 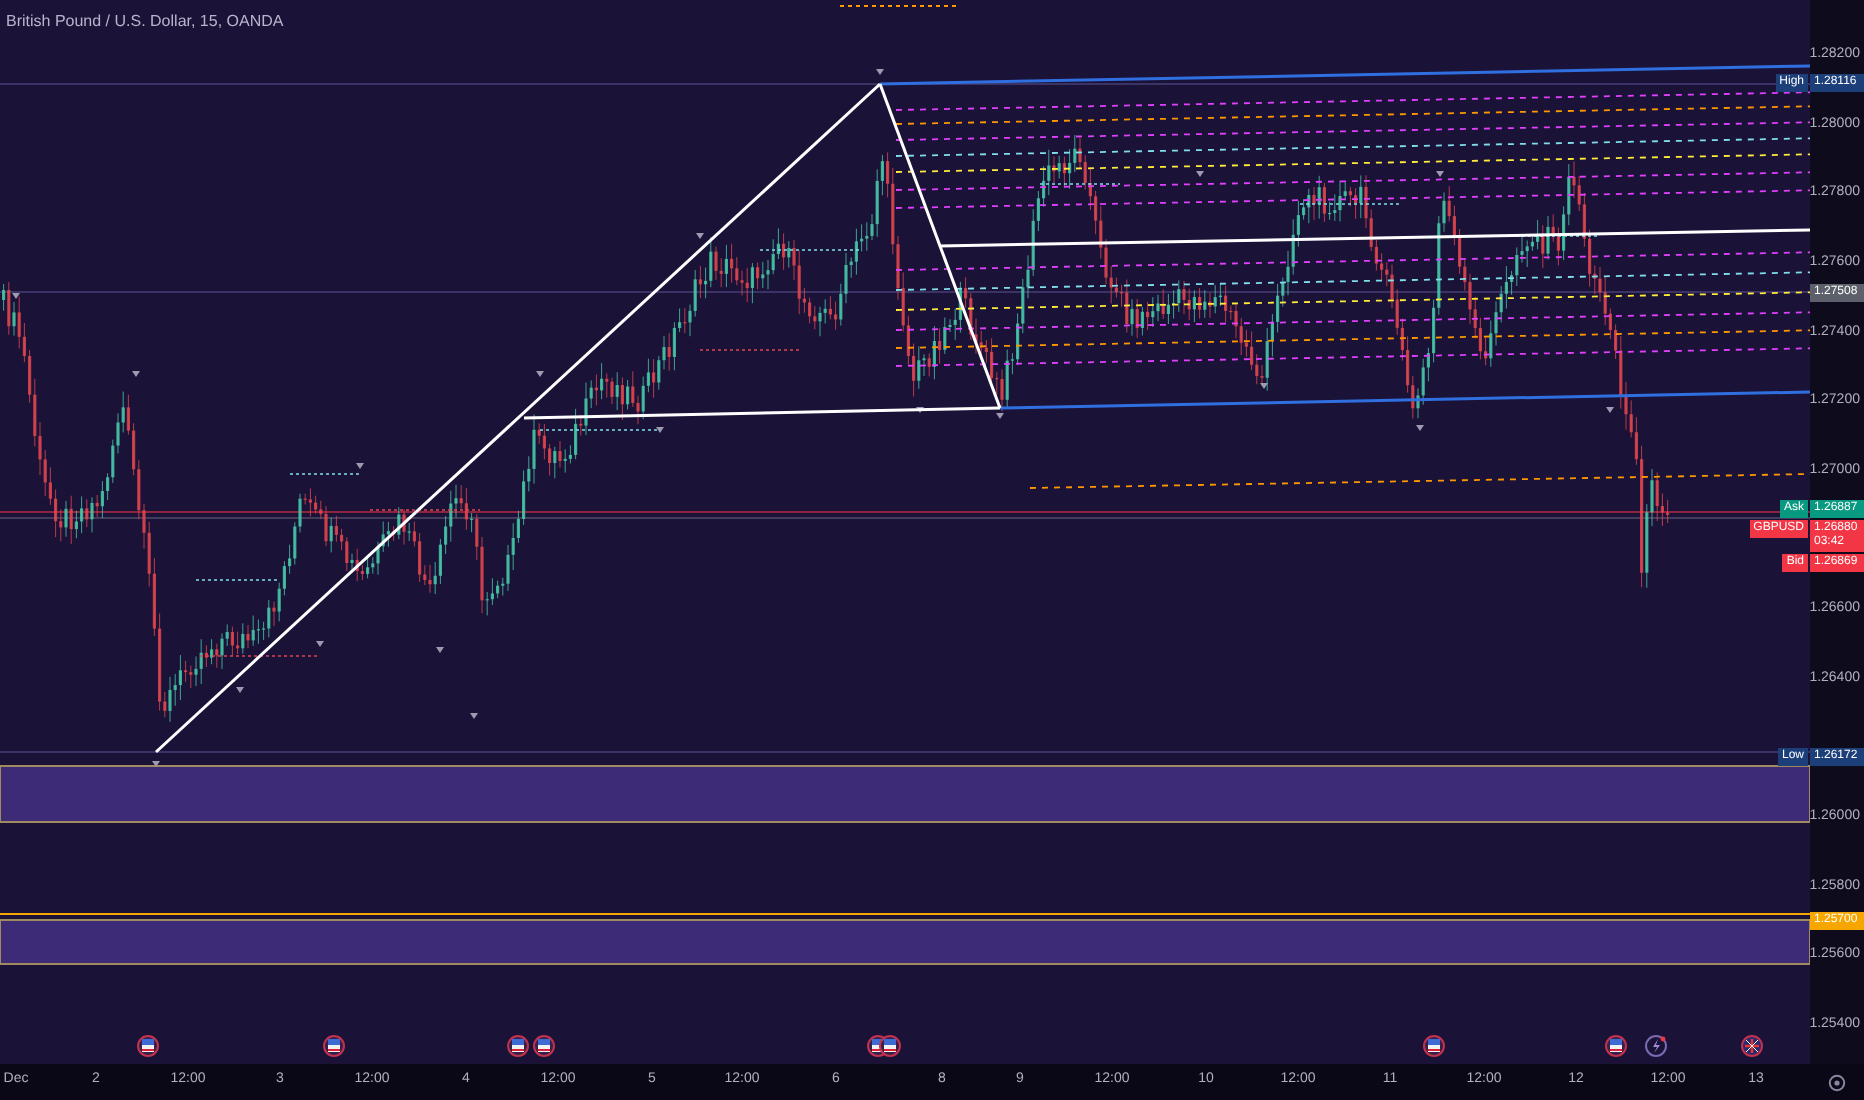 I want to click on lightning-icon, so click(x=1656, y=1046).